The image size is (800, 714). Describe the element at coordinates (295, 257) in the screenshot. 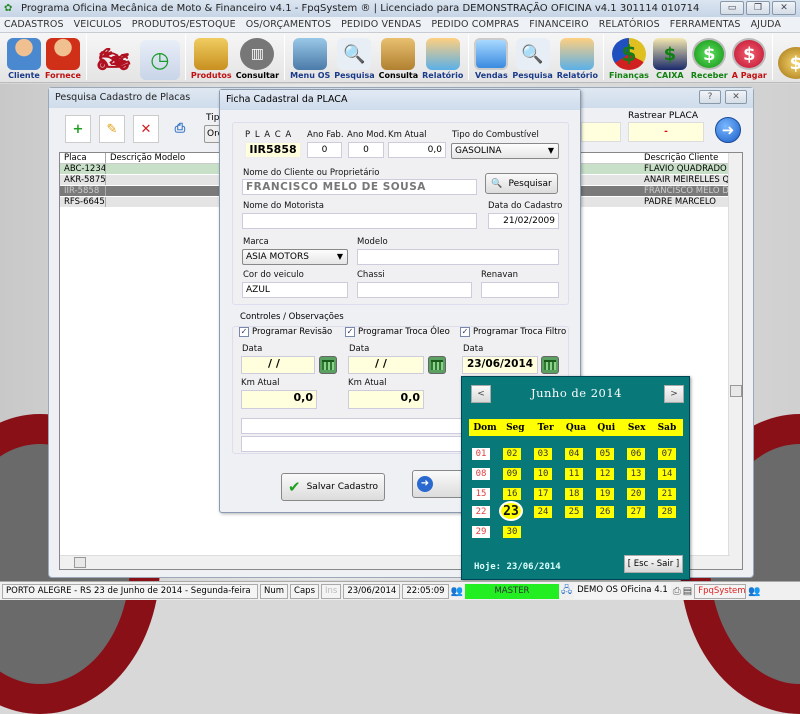

I see `marca-select: ASIA MOTORS ▼` at that location.